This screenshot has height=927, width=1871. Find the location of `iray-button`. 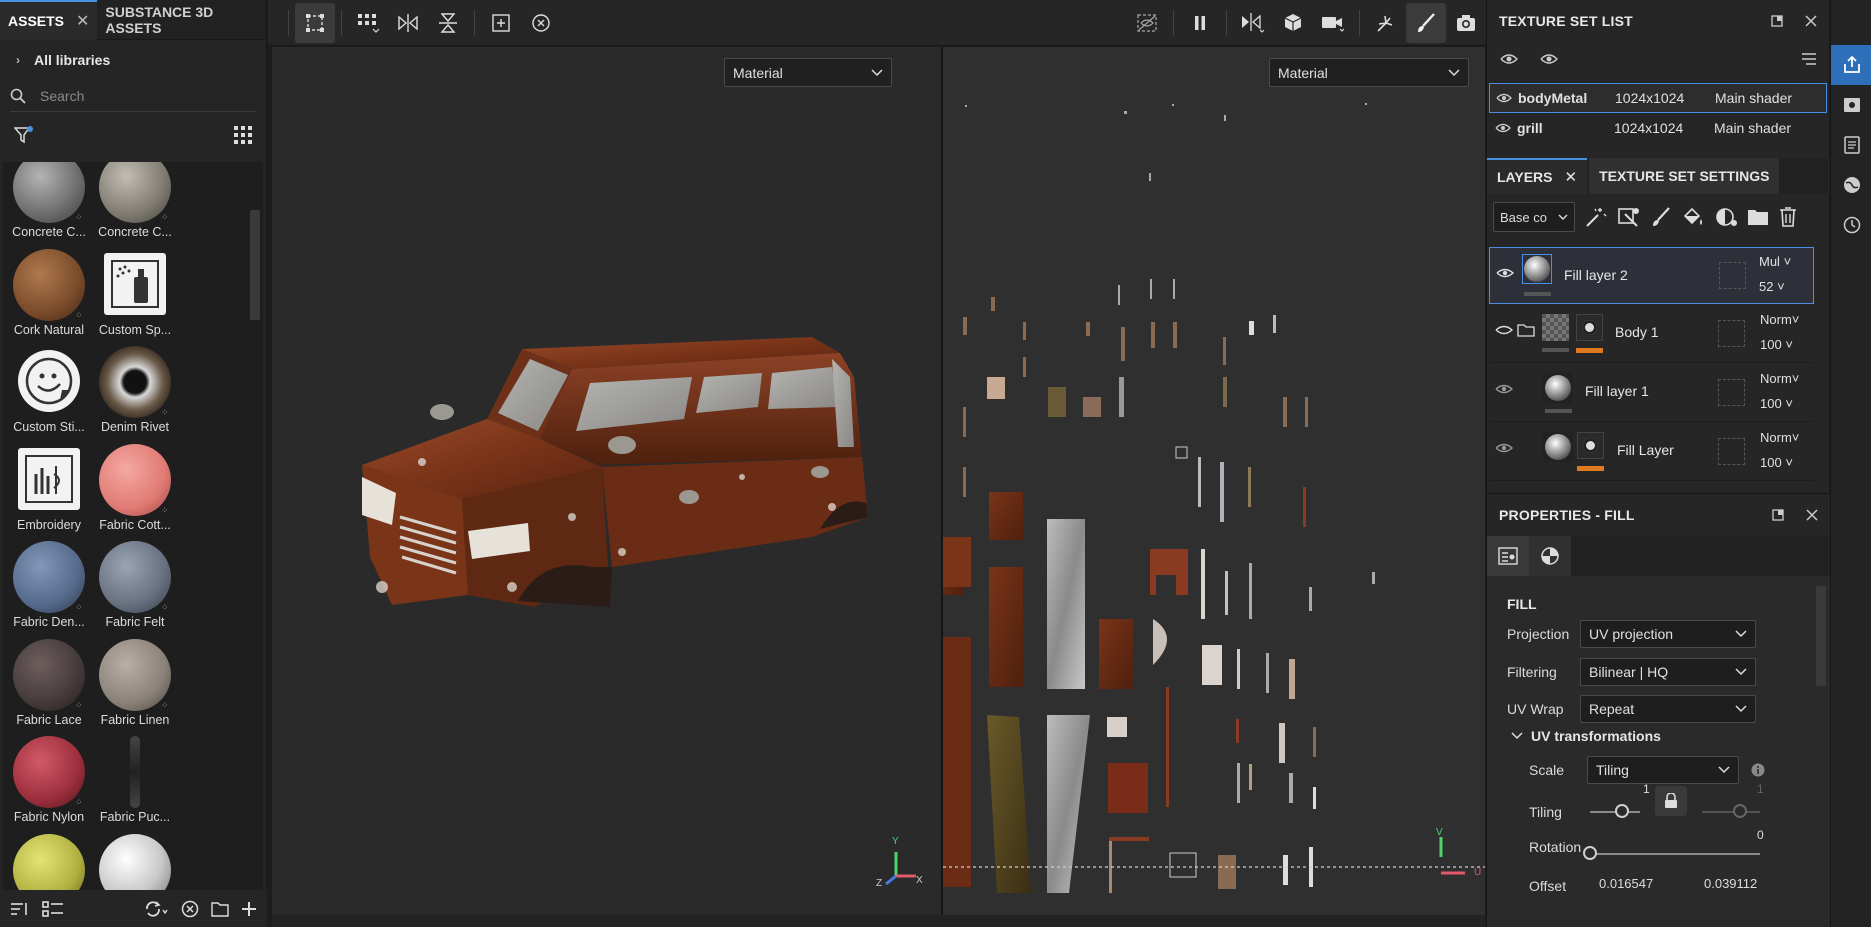

iray-button is located at coordinates (1386, 23).